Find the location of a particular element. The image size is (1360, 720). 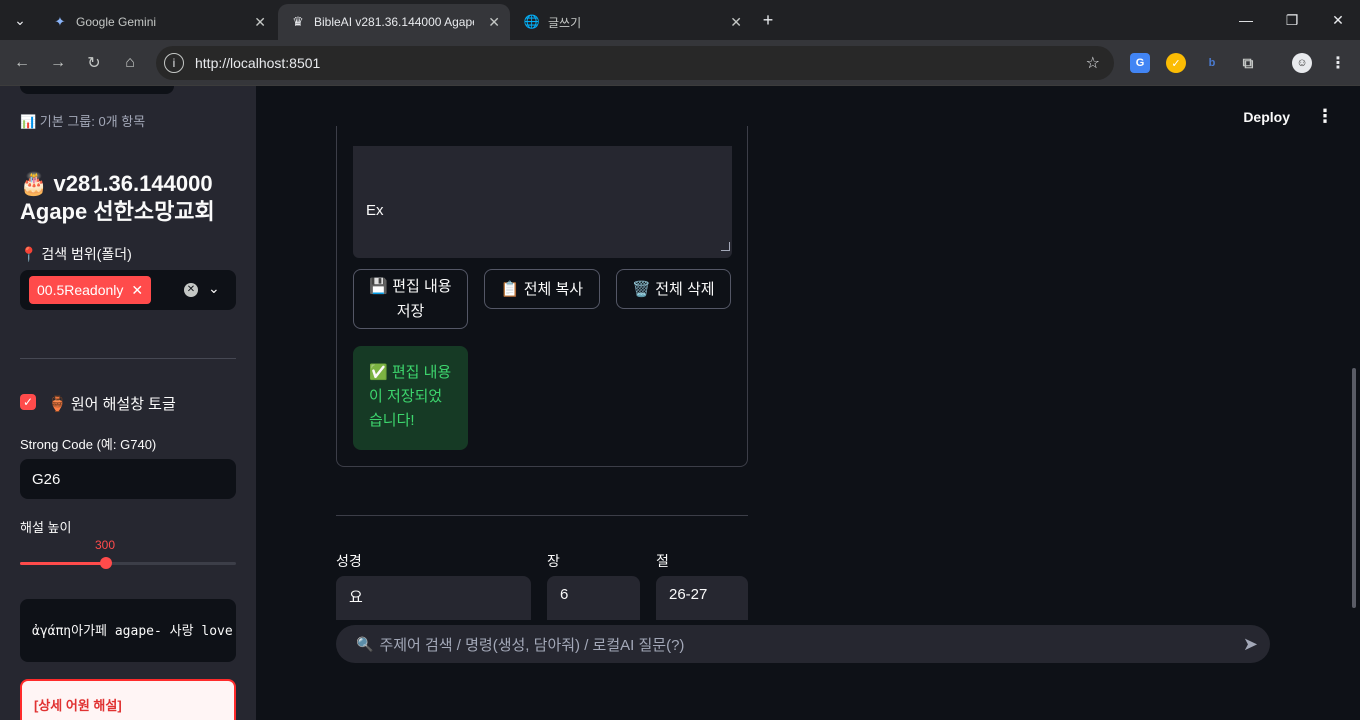

home-icon: ⌂ is located at coordinates (130, 63).